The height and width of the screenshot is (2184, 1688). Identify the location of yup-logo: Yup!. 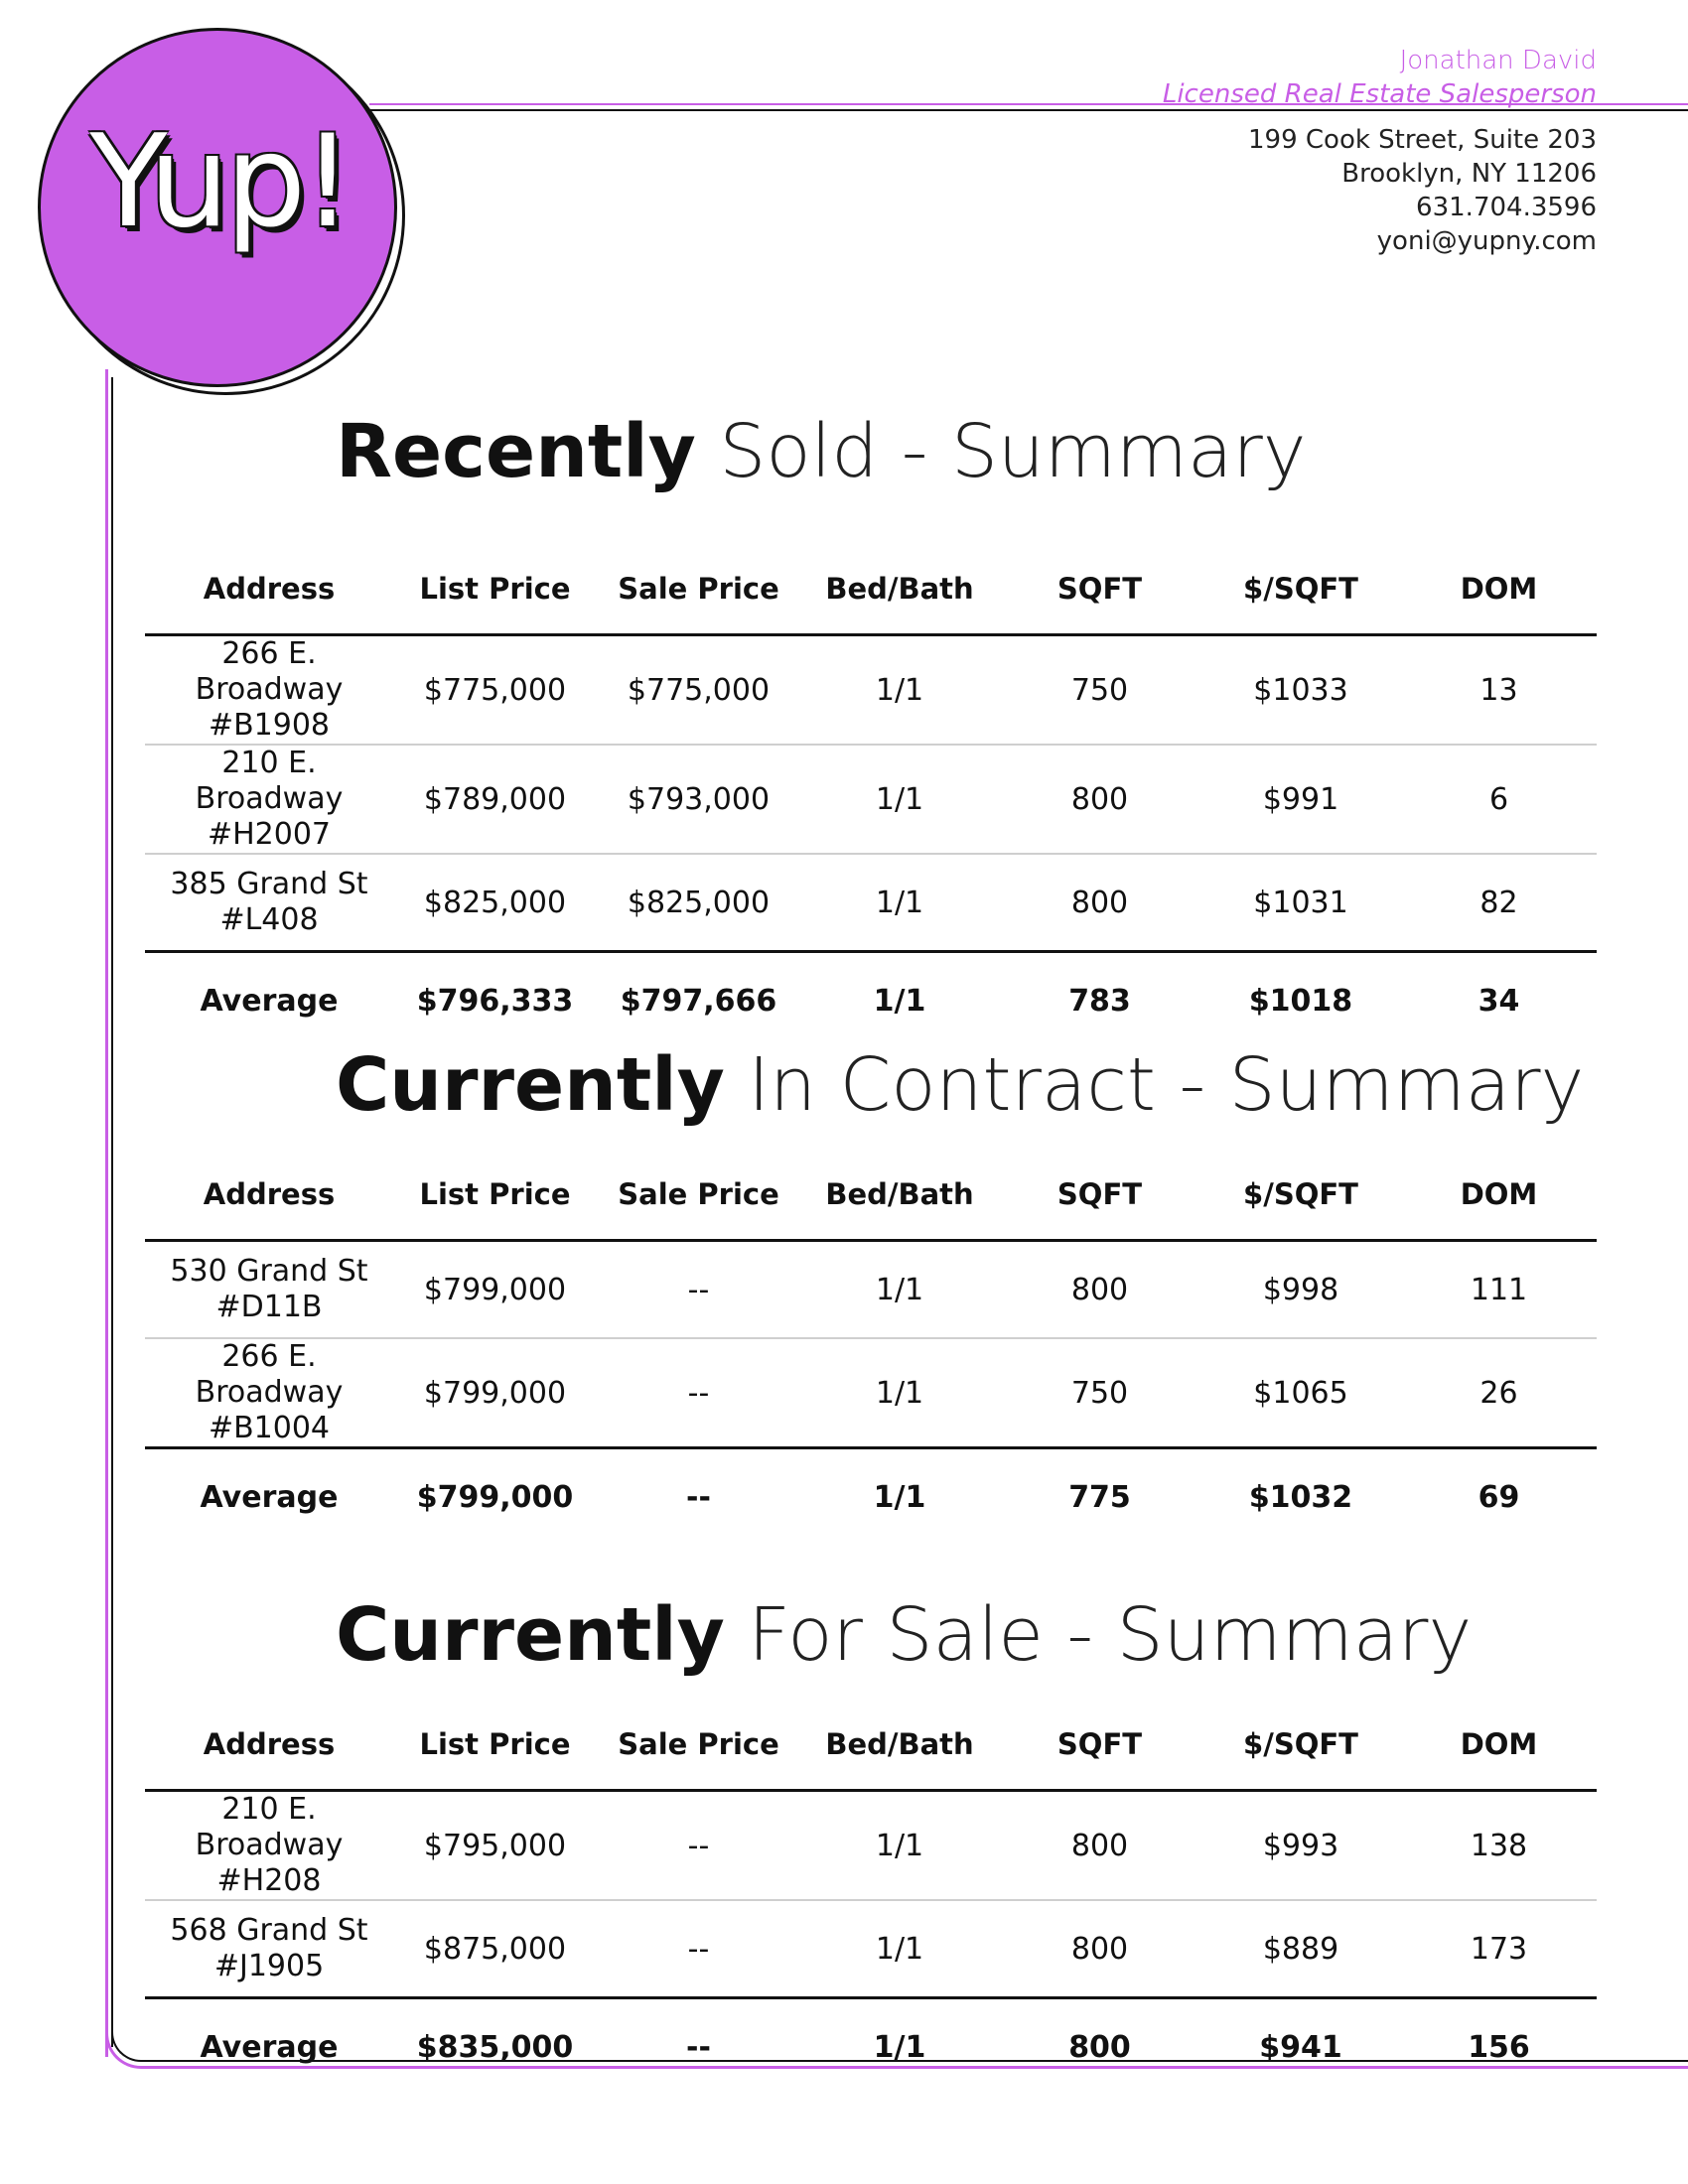
(222, 212).